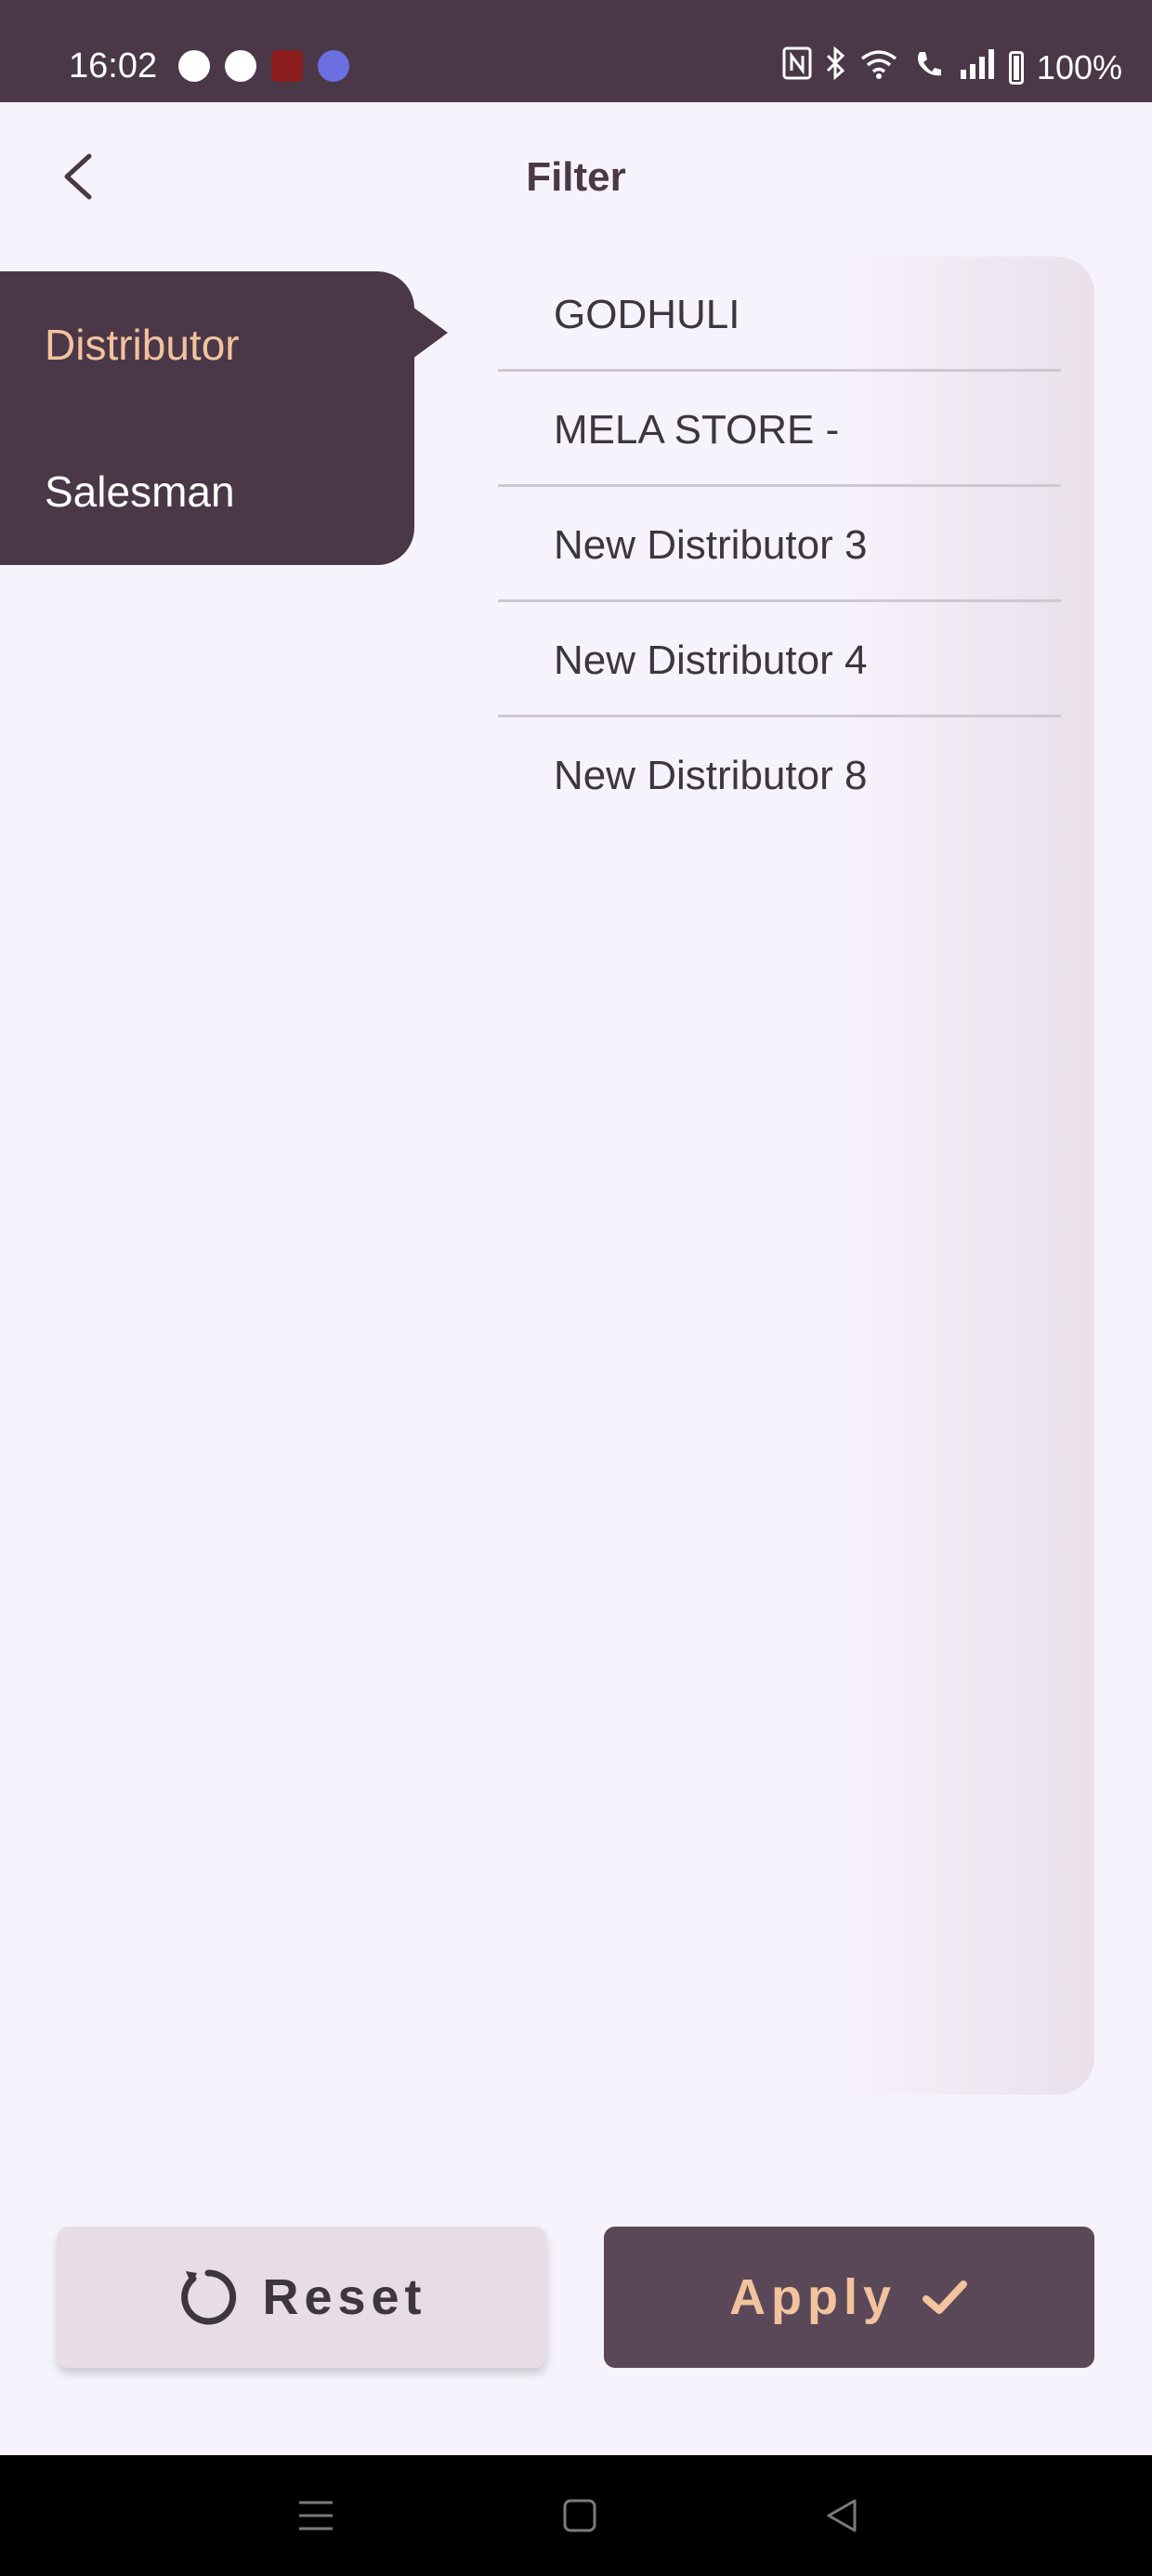  Describe the element at coordinates (194, 66) in the screenshot. I see `chat-bubble-icon` at that location.